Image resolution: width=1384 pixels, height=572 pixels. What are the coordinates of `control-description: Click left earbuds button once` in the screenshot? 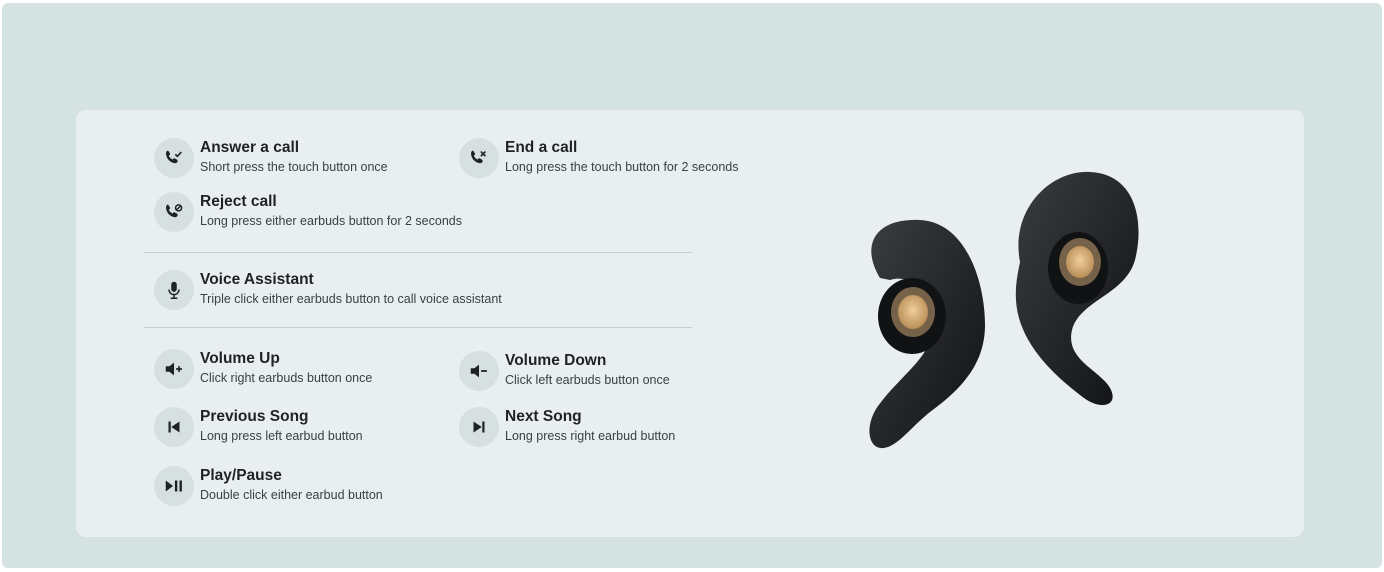 It's located at (587, 380).